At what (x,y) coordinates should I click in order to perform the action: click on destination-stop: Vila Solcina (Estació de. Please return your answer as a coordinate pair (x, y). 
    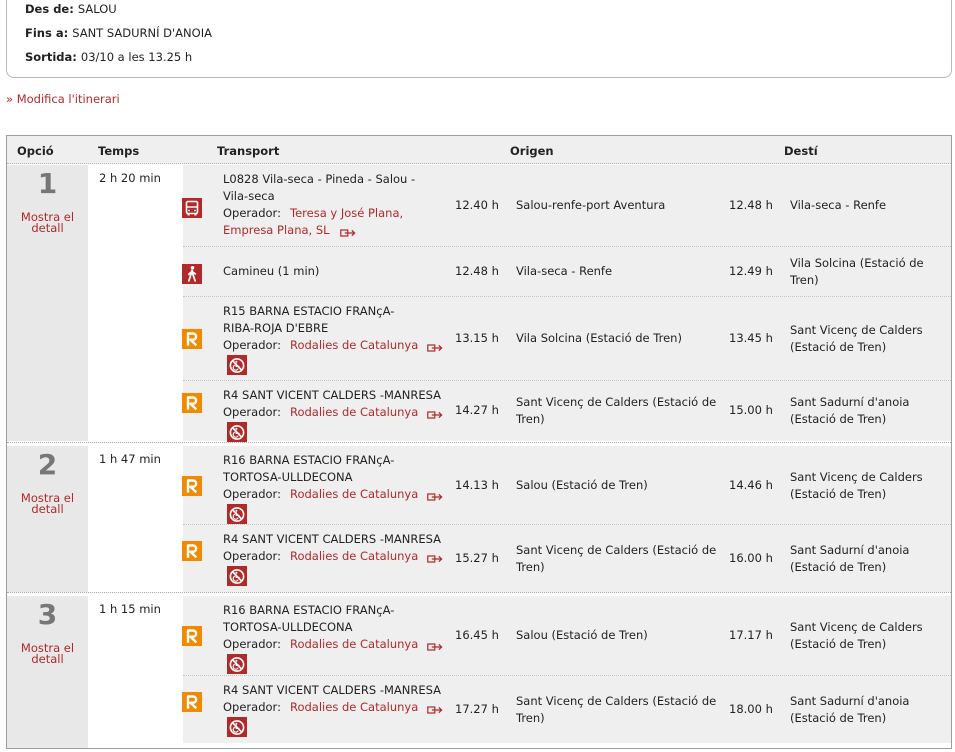
    Looking at the image, I should click on (857, 263).